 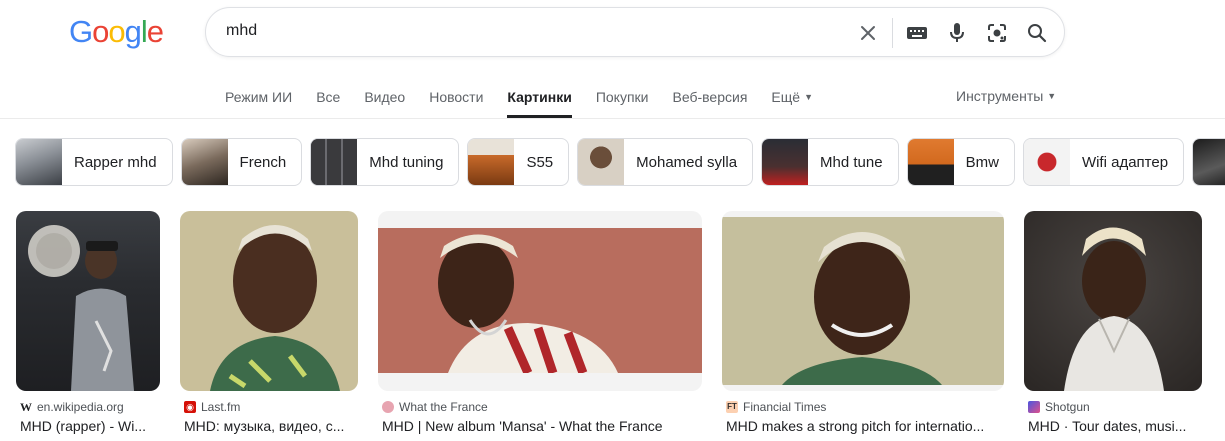 I want to click on tab-web: Веб-версия, so click(x=710, y=103).